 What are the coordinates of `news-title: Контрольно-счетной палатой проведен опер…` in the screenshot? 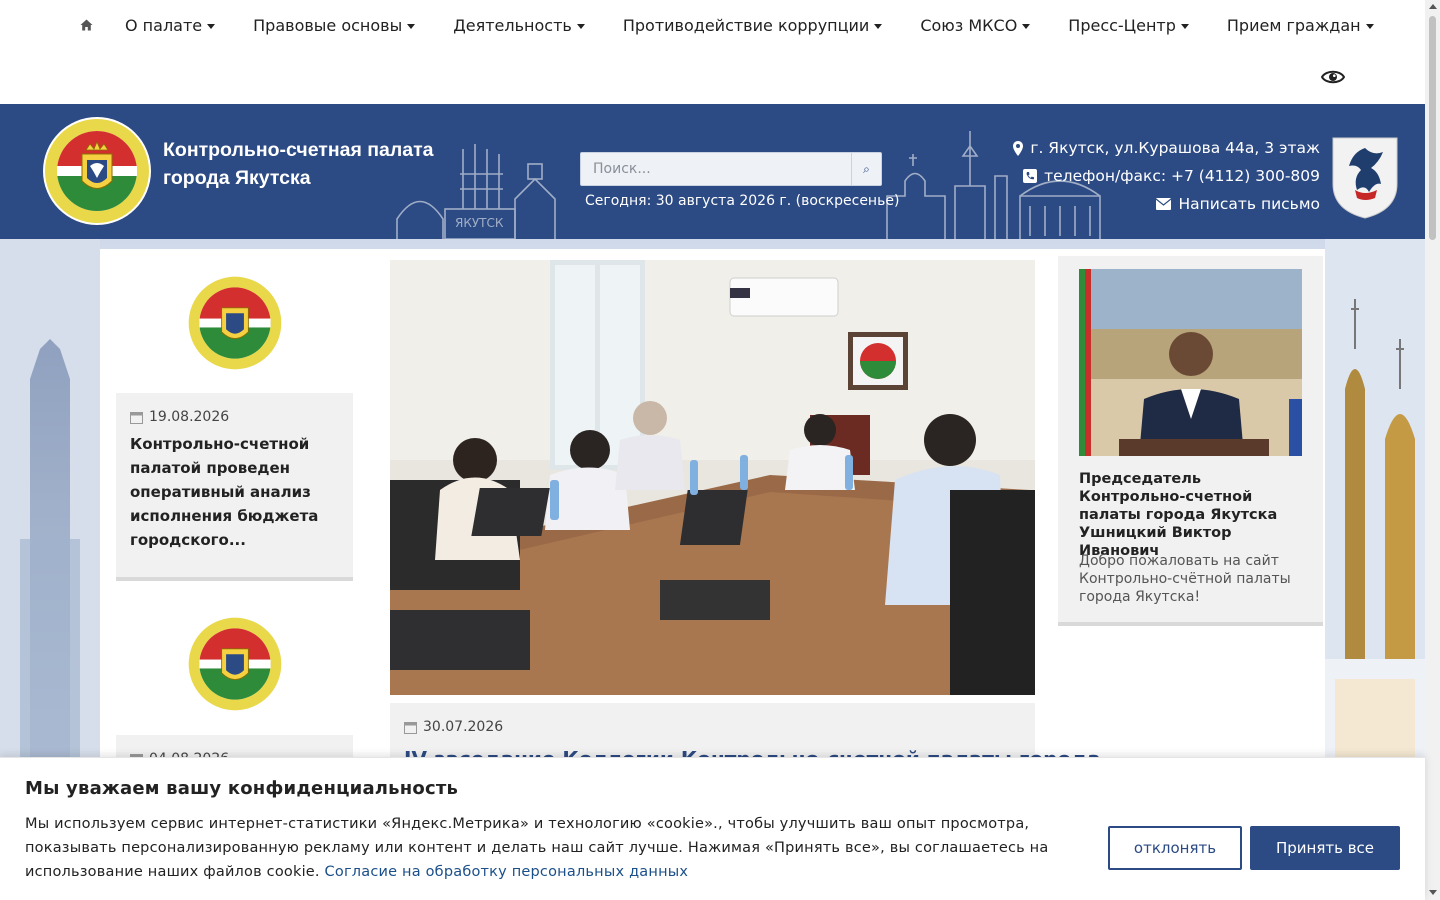 It's located at (234, 492).